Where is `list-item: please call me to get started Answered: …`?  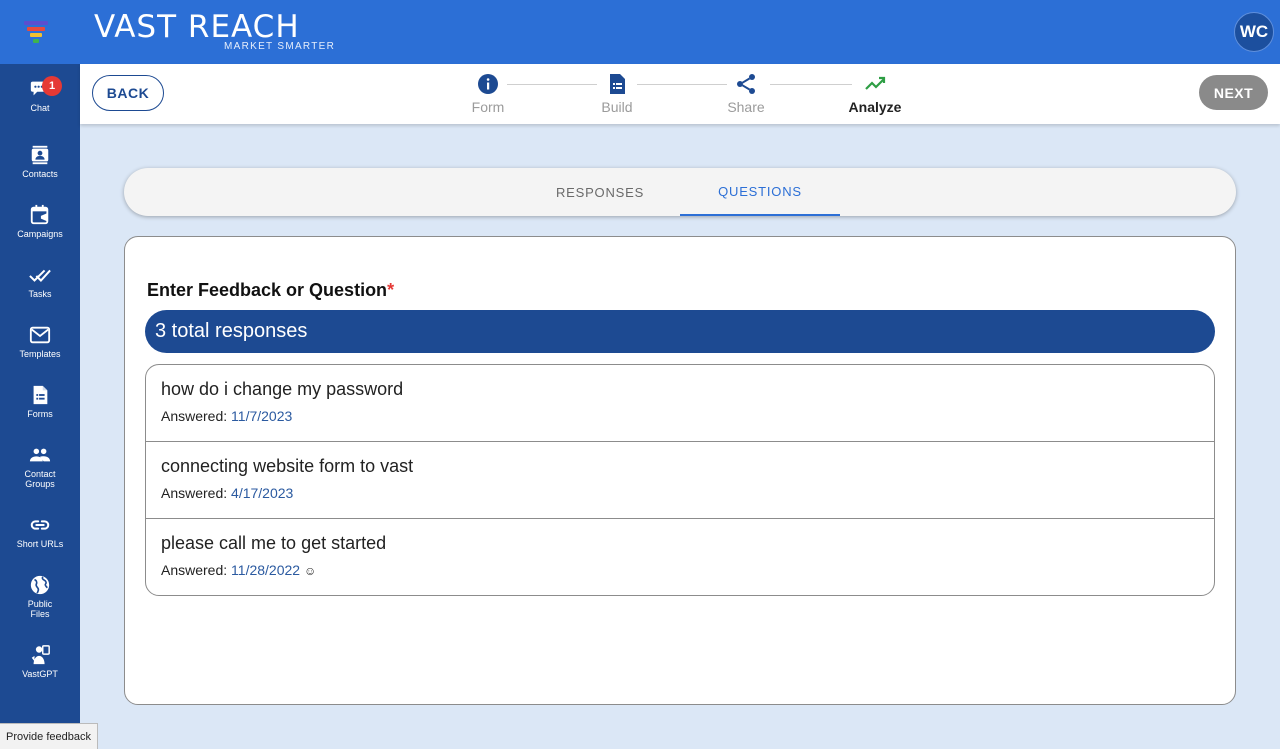
list-item: please call me to get started Answered: … is located at coordinates (680, 557).